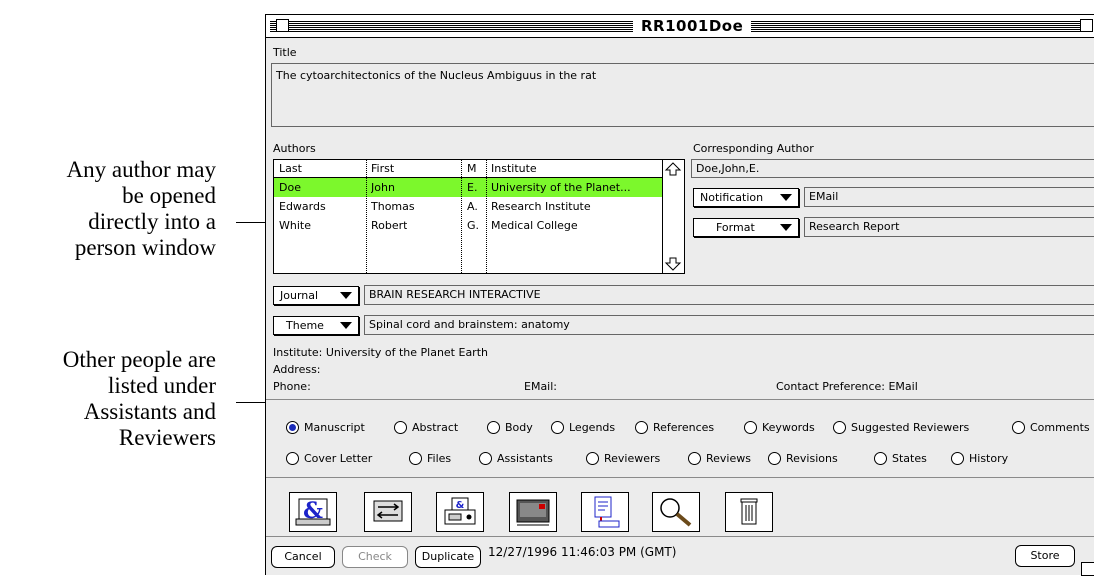 Image resolution: width=1094 pixels, height=576 pixels. I want to click on annotation-line: Other people are, so click(139, 359).